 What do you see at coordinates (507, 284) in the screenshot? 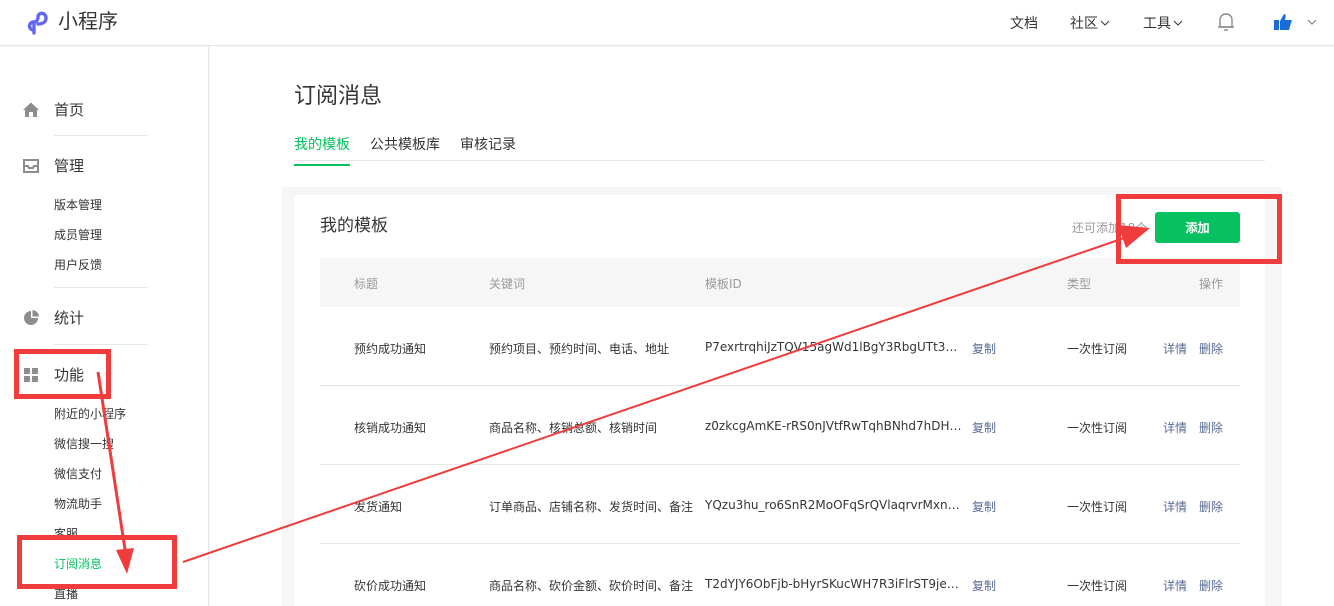
I see `header-keywords: 关键词` at bounding box center [507, 284].